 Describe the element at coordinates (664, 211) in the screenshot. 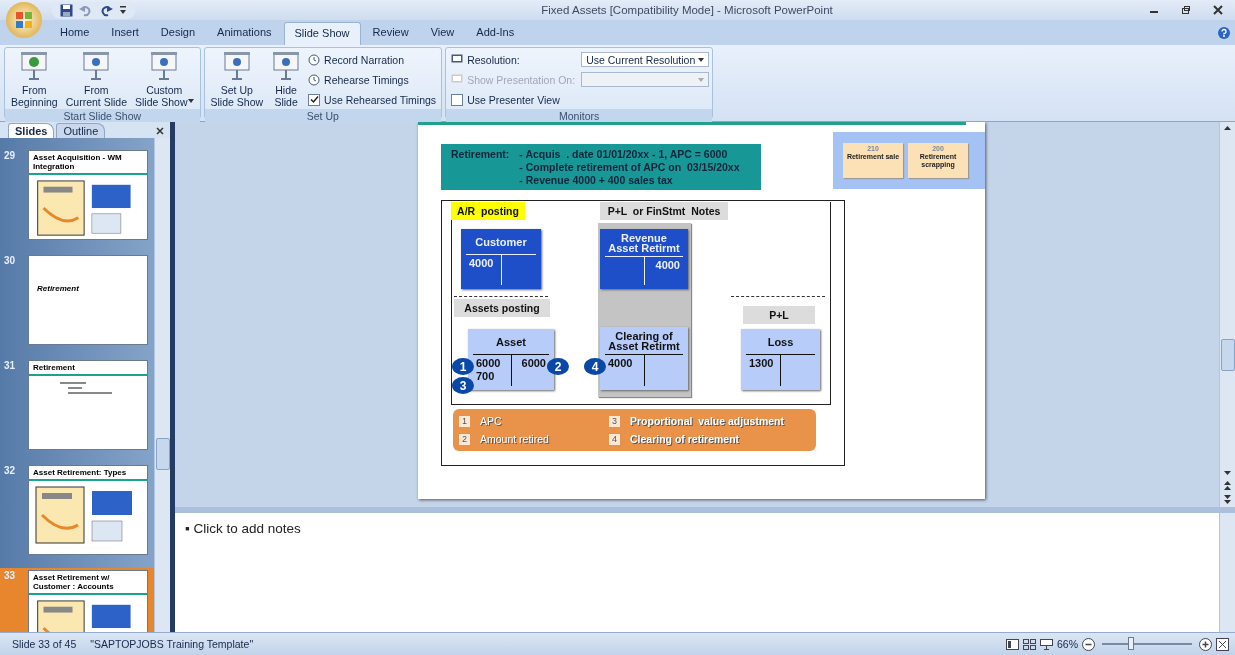

I see `section-label: P+L or FinStmt Notes` at that location.